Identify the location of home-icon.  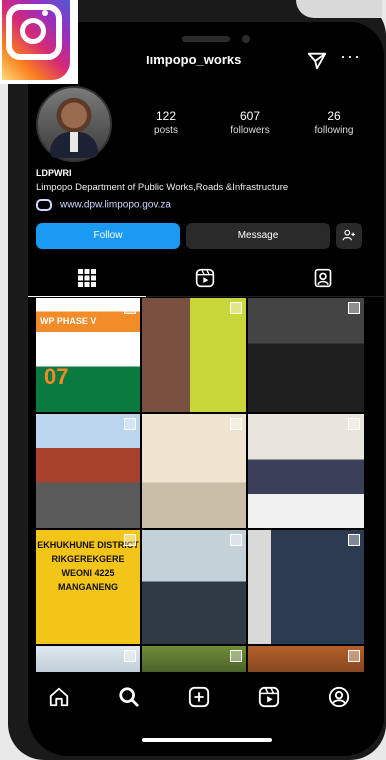
(59, 697).